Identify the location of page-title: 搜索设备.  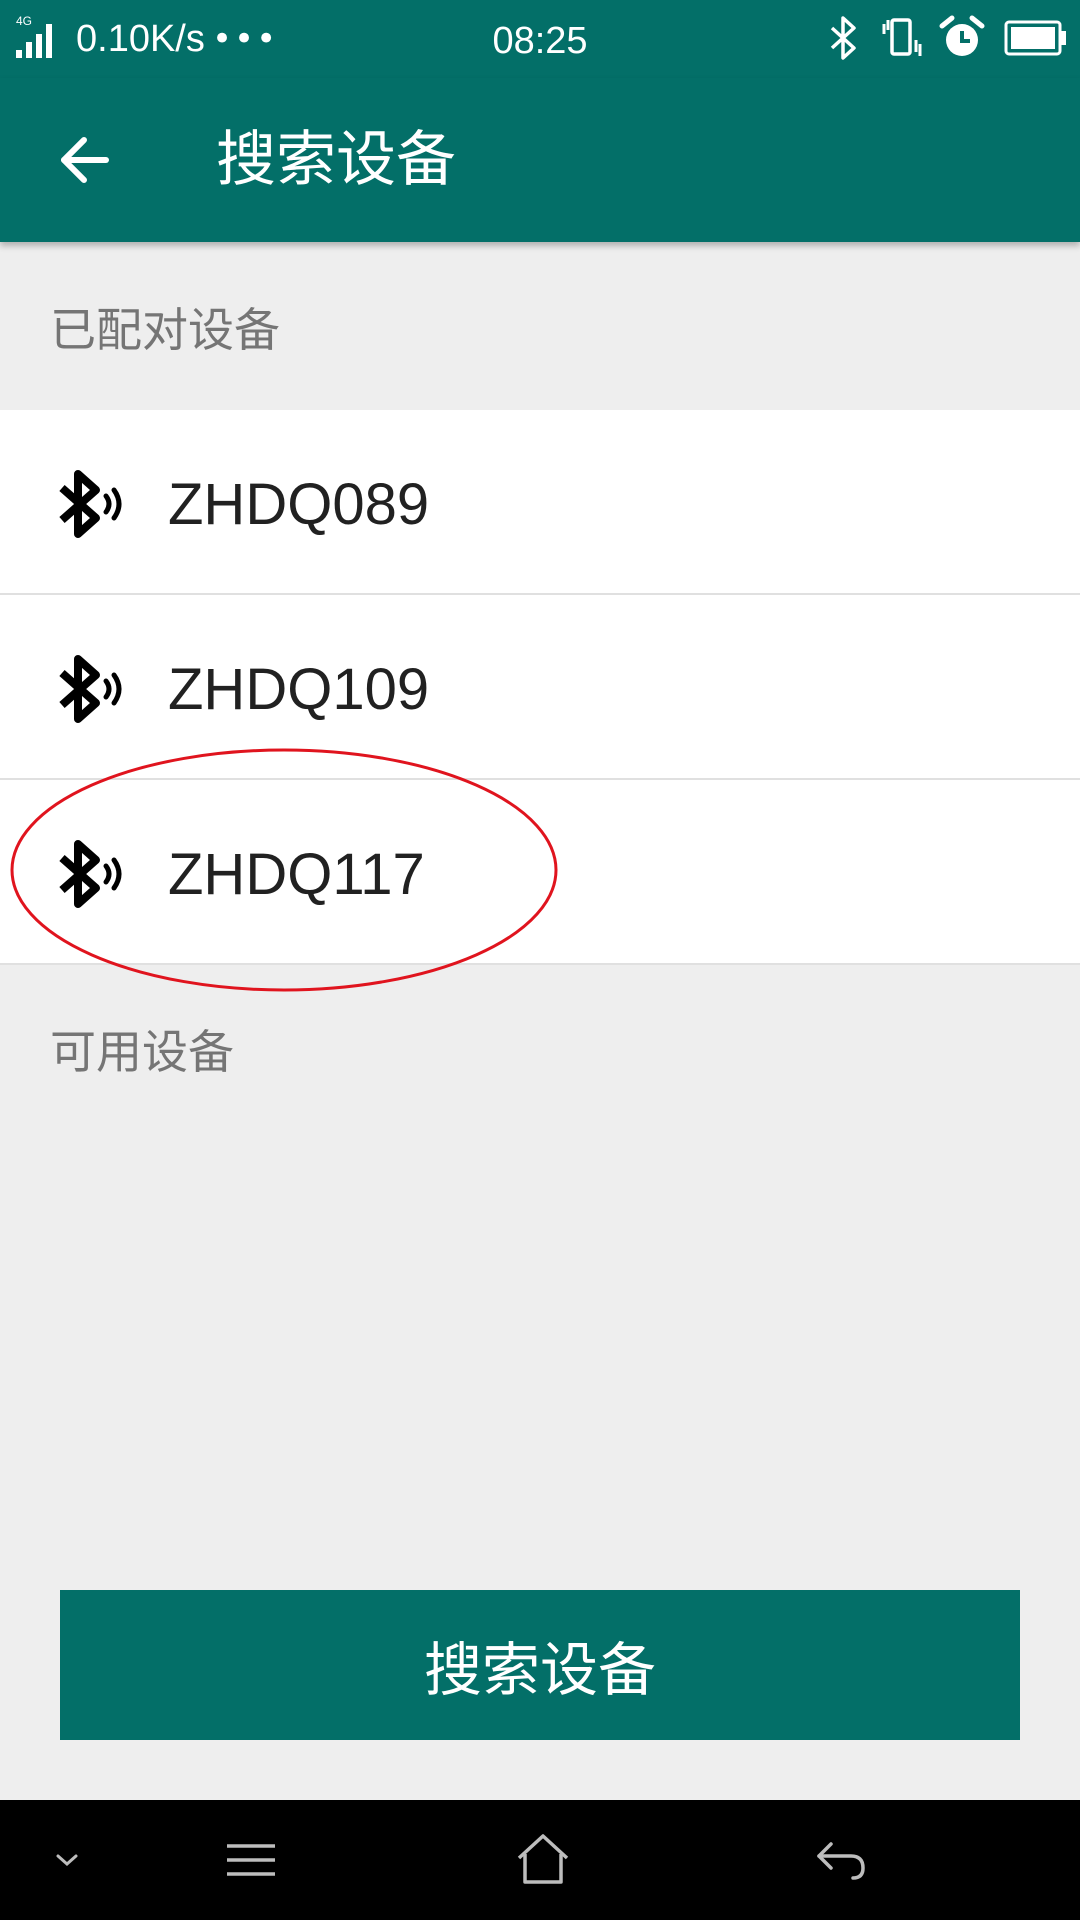
(336, 160).